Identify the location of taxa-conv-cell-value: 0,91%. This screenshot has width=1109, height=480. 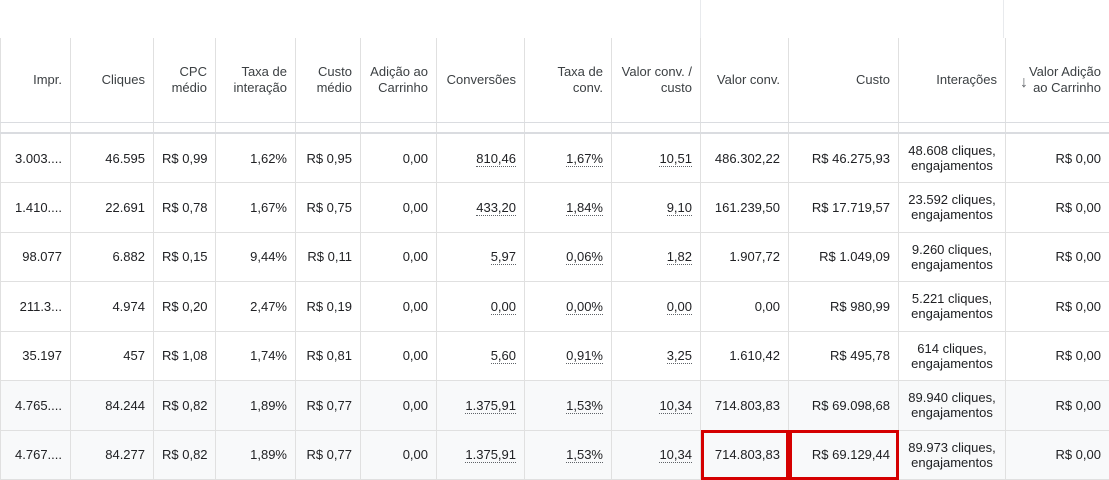
(584, 356).